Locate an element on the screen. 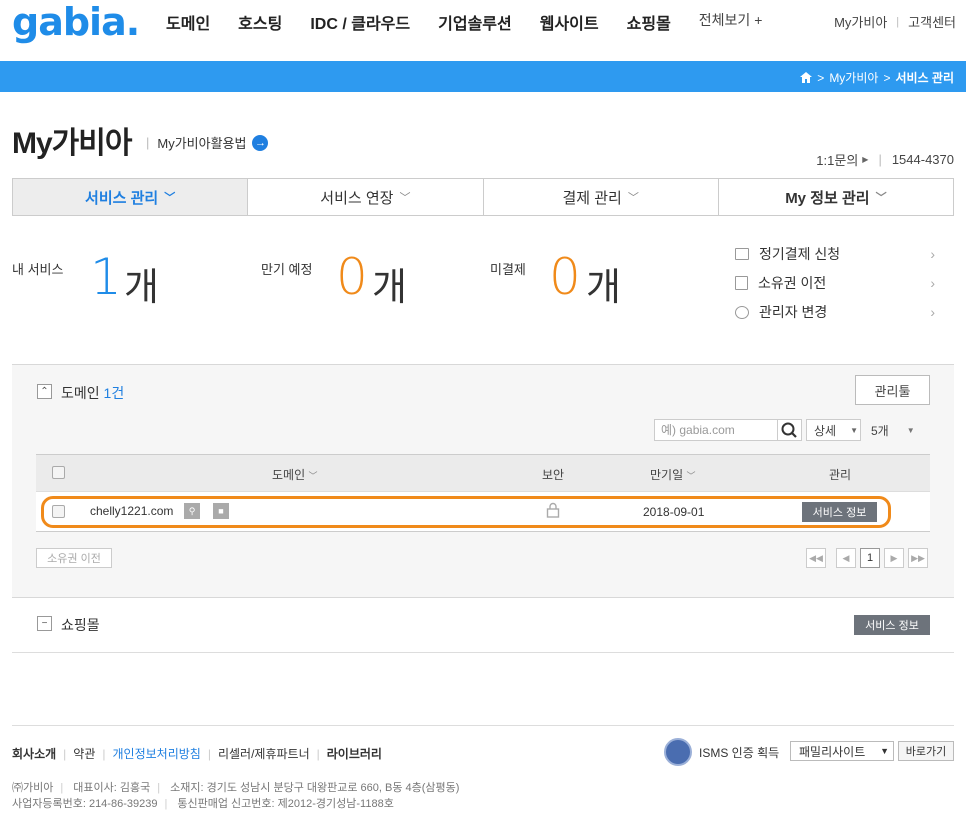 The height and width of the screenshot is (813, 966). breadcrumb-my-gabia: My가비아 is located at coordinates (853, 77).